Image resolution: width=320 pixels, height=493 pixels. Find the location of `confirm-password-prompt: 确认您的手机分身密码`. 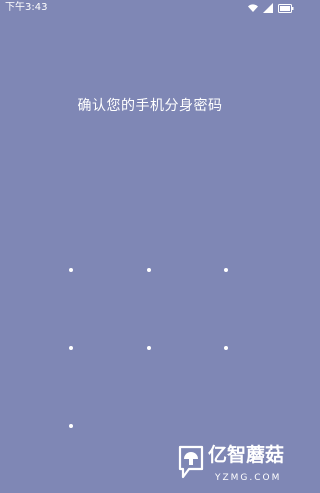

confirm-password-prompt: 确认您的手机分身密码 is located at coordinates (150, 106).